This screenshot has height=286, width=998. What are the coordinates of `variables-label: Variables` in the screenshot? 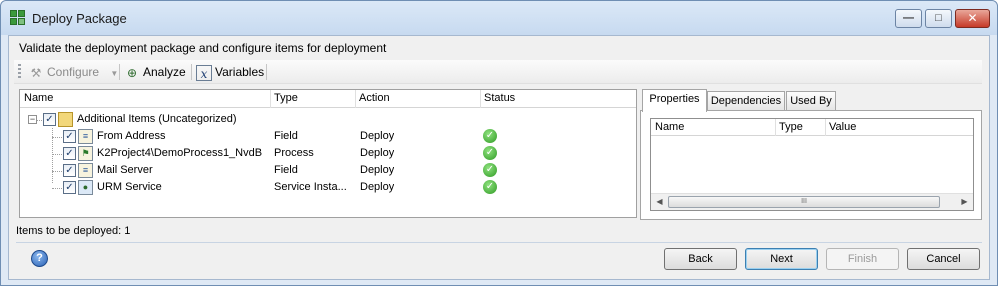 It's located at (240, 72).